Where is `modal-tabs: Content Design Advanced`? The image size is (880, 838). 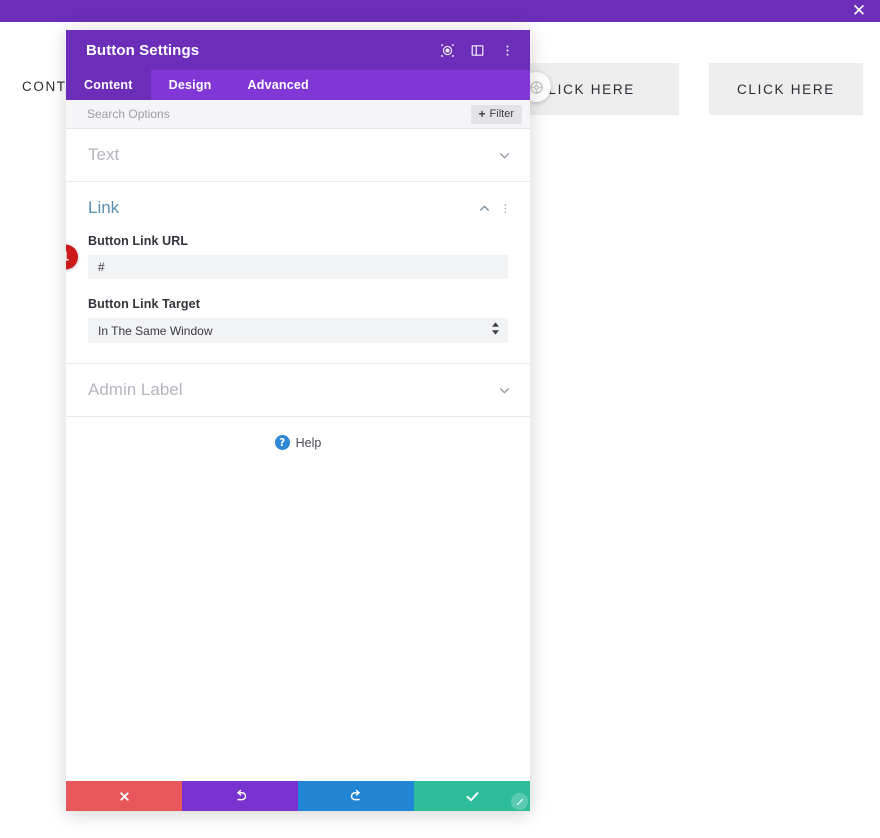
modal-tabs: Content Design Advanced is located at coordinates (298, 85).